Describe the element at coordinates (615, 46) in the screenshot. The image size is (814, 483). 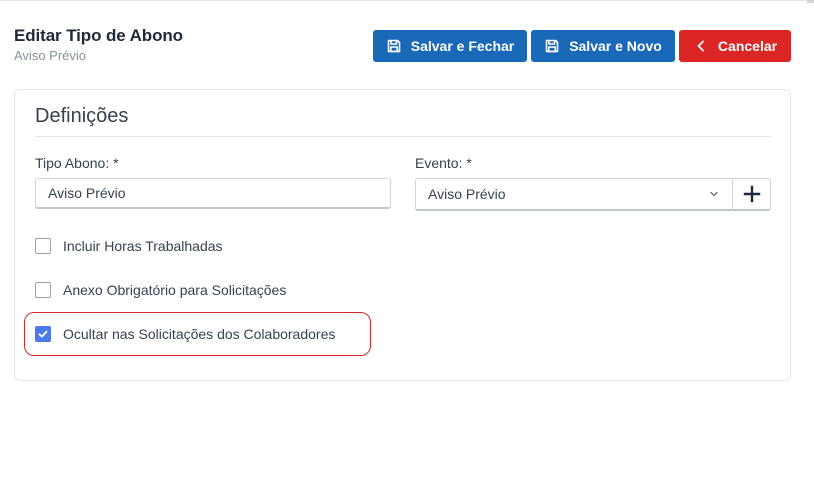
I see `save-and-new-label: Salvar e Novo` at that location.